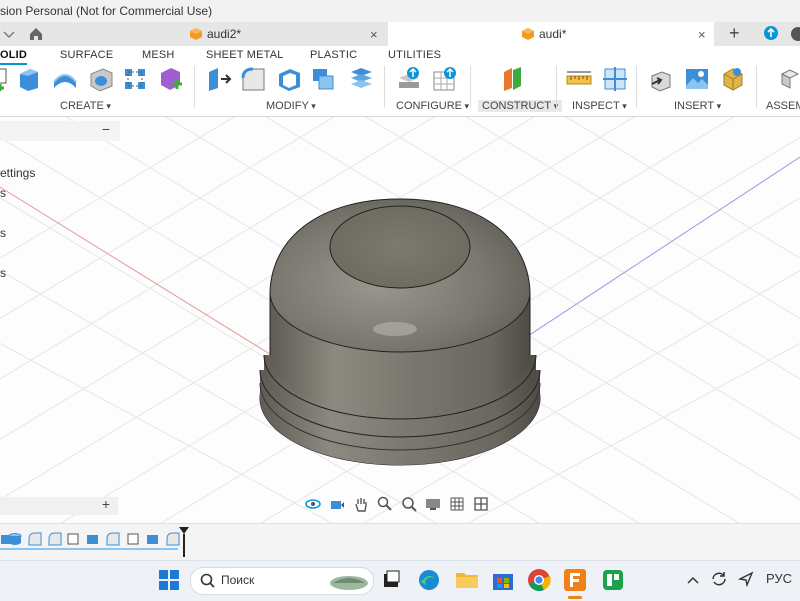  What do you see at coordinates (106, 129) in the screenshot?
I see `collapse-browser-button: −` at bounding box center [106, 129].